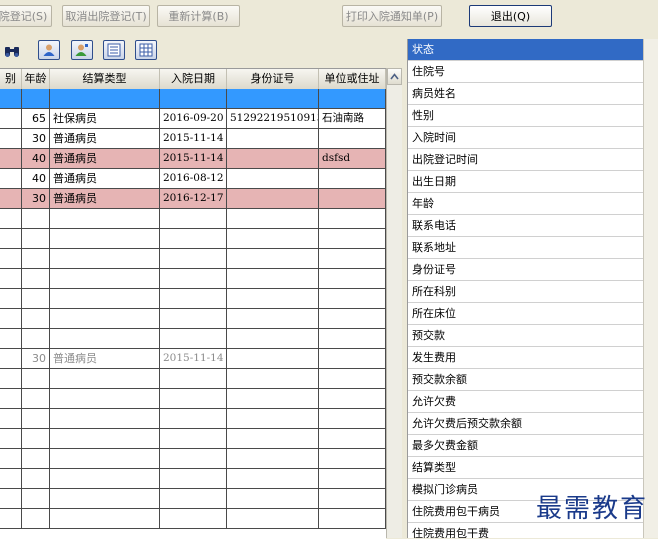 This screenshot has width=658, height=539. Describe the element at coordinates (114, 50) in the screenshot. I see `list-view-button` at that location.